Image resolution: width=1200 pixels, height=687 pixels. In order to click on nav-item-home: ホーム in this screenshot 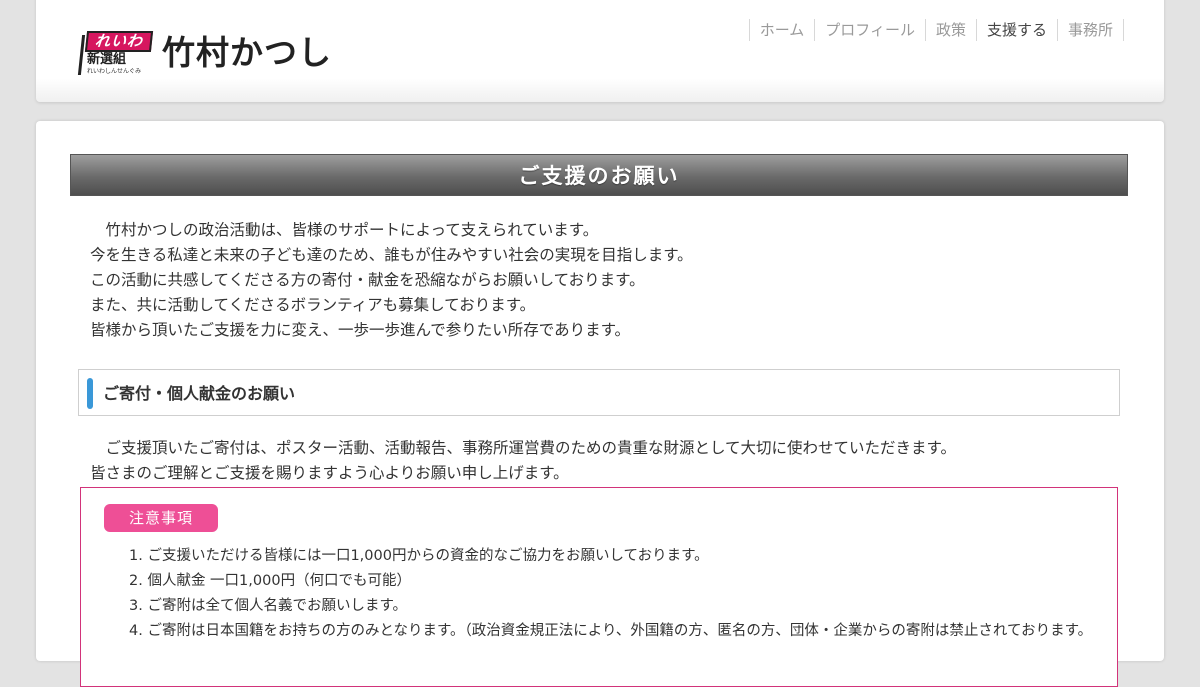, I will do `click(781, 30)`.